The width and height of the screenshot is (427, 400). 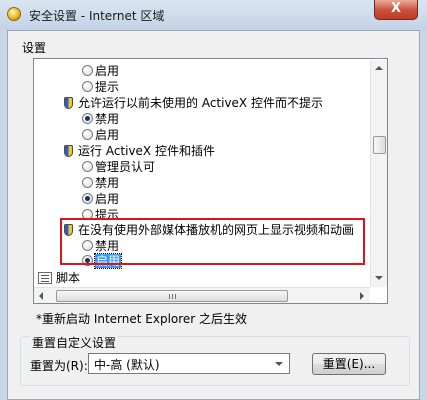 What do you see at coordinates (41, 296) in the screenshot?
I see `scroll-left-icon` at bounding box center [41, 296].